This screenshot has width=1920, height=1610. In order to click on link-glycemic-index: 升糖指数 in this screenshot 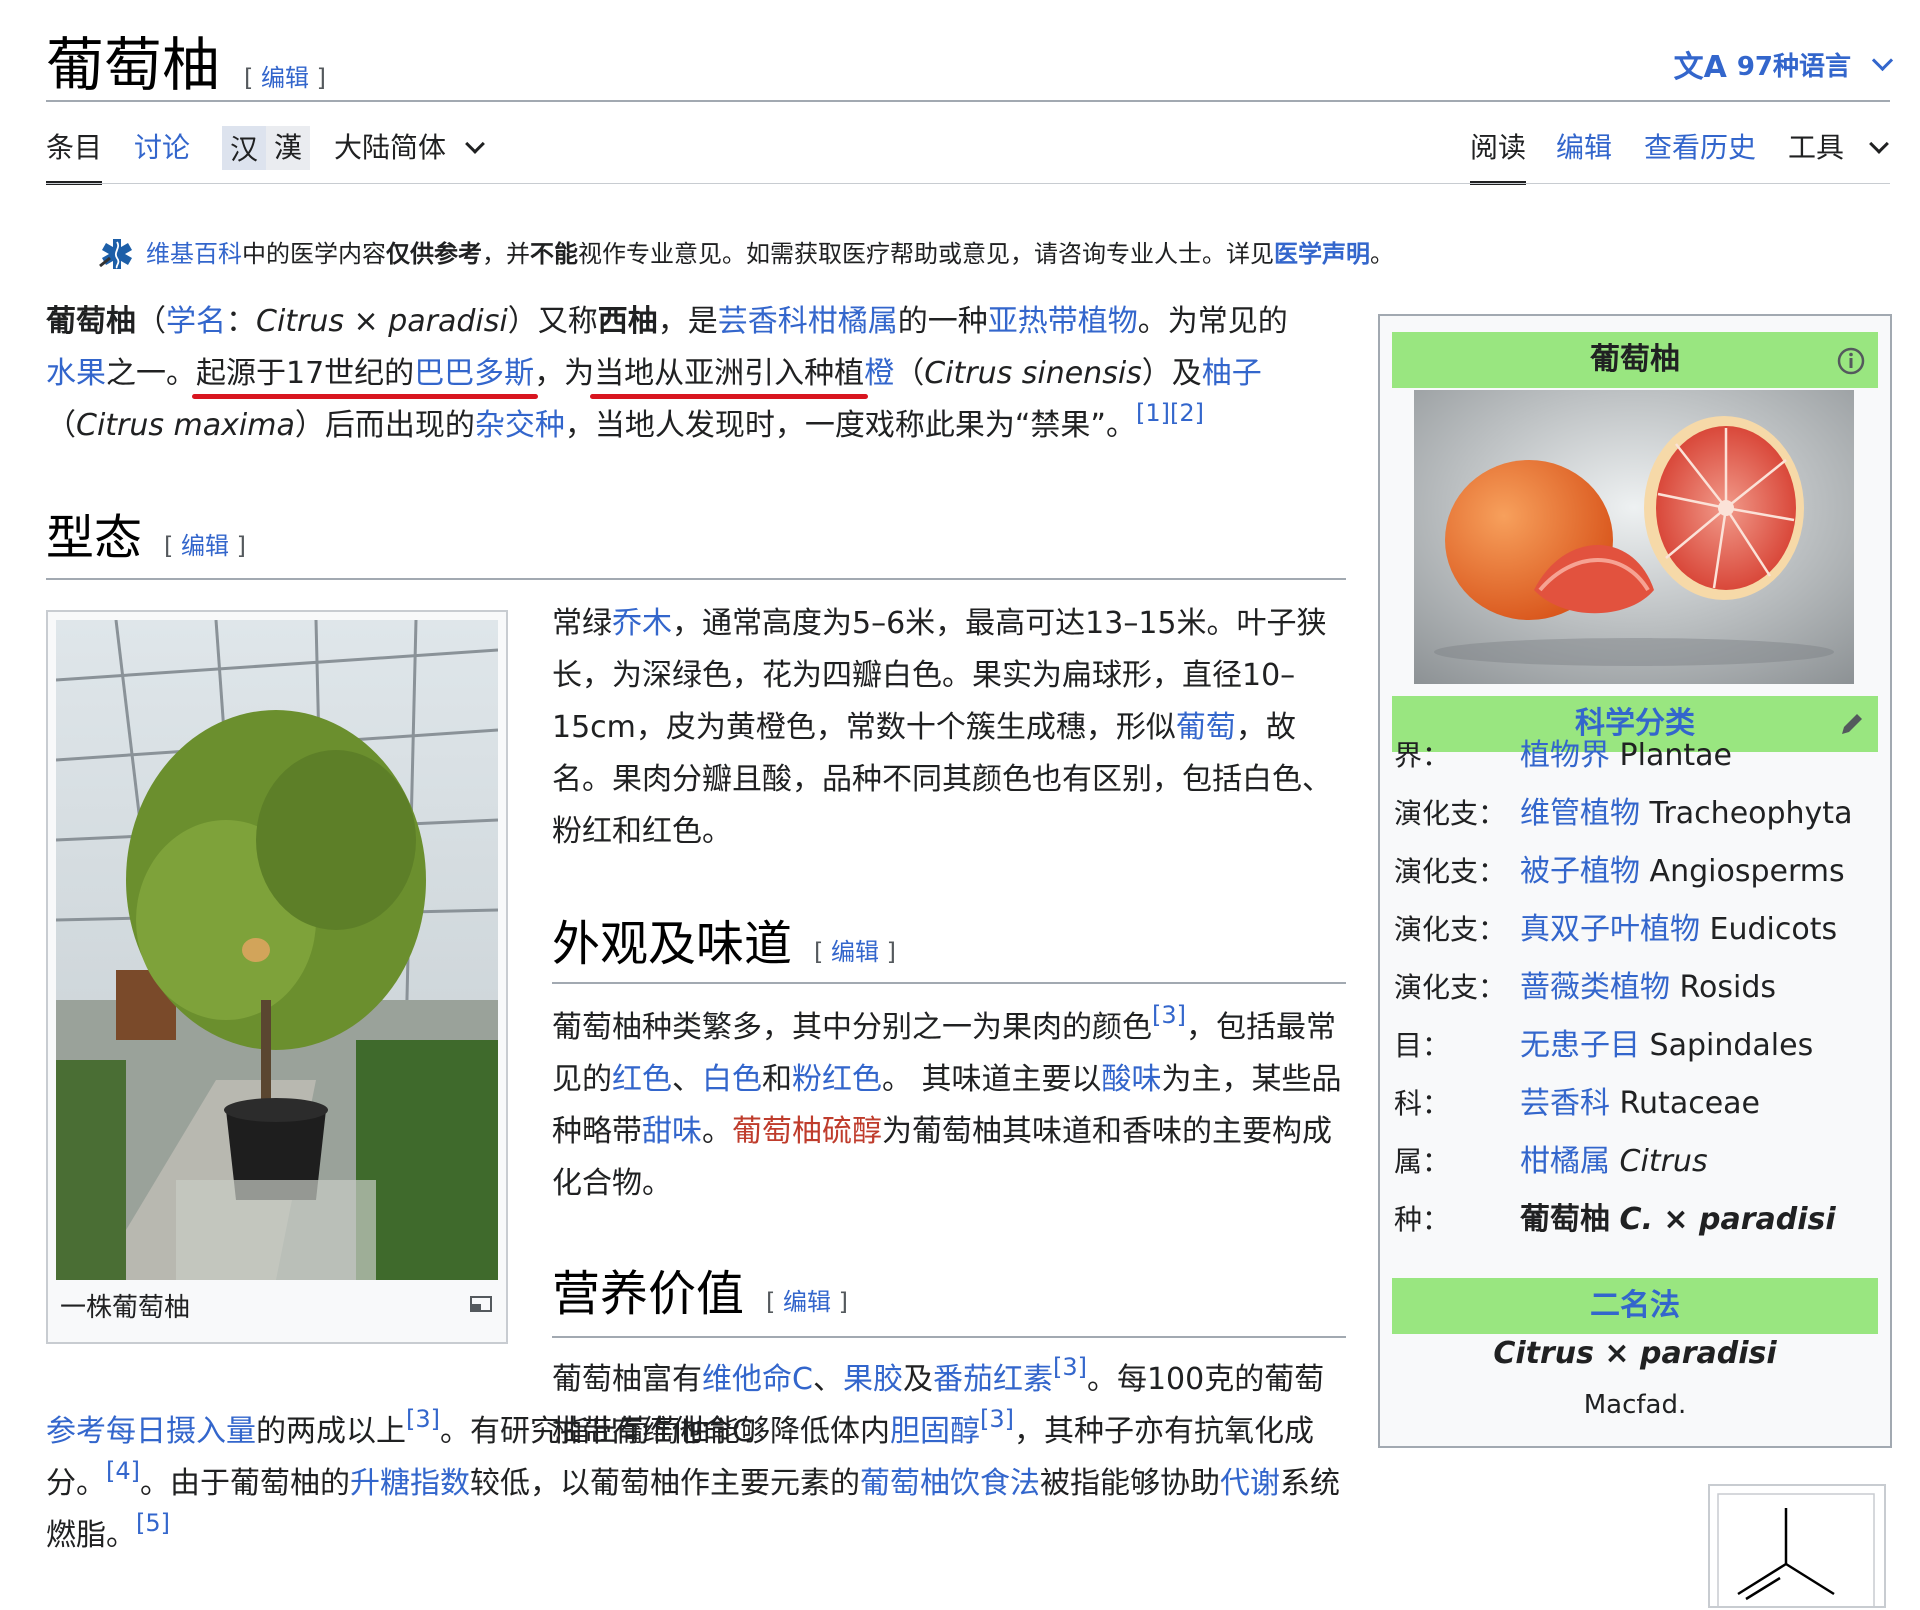, I will do `click(410, 1483)`.